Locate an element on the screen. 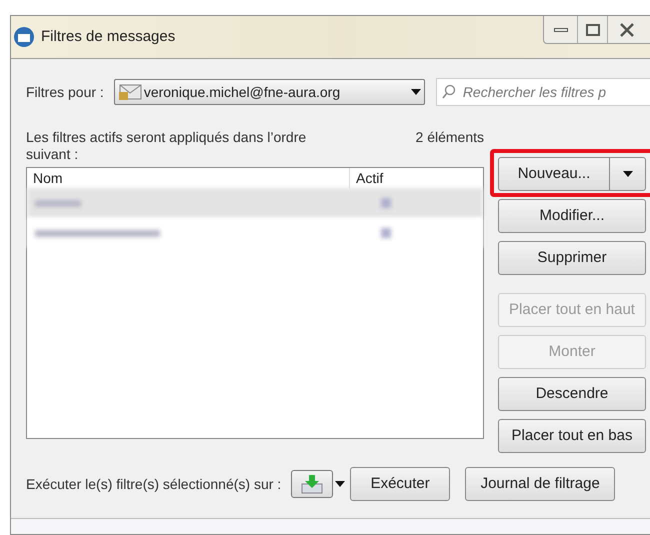 The image size is (650, 535). filters-for-label: Filtres pour : is located at coordinates (65, 92).